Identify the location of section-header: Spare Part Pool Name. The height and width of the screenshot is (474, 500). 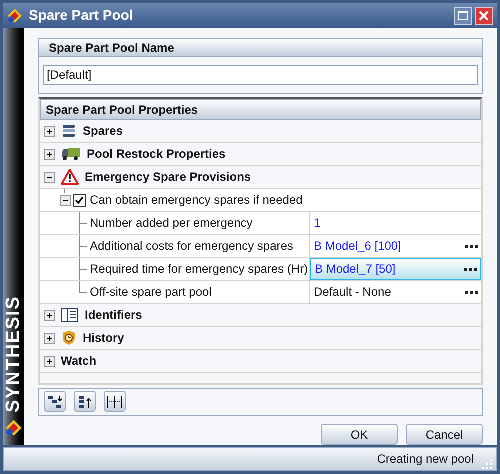
(260, 48).